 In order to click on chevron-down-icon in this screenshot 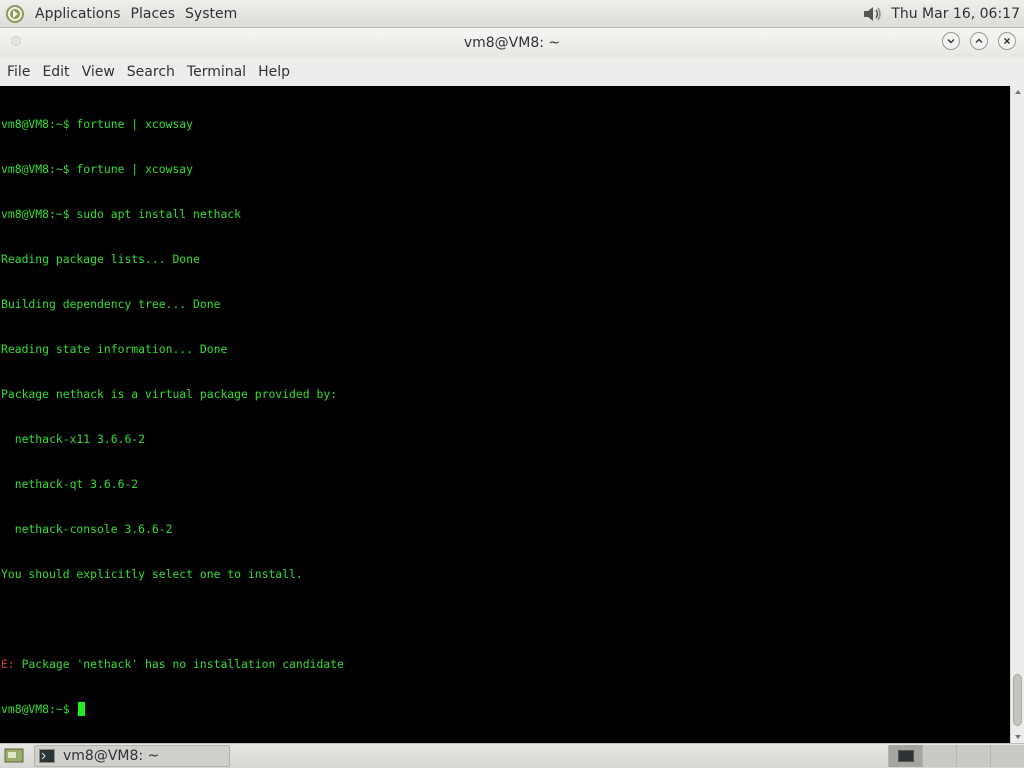, I will do `click(951, 41)`.